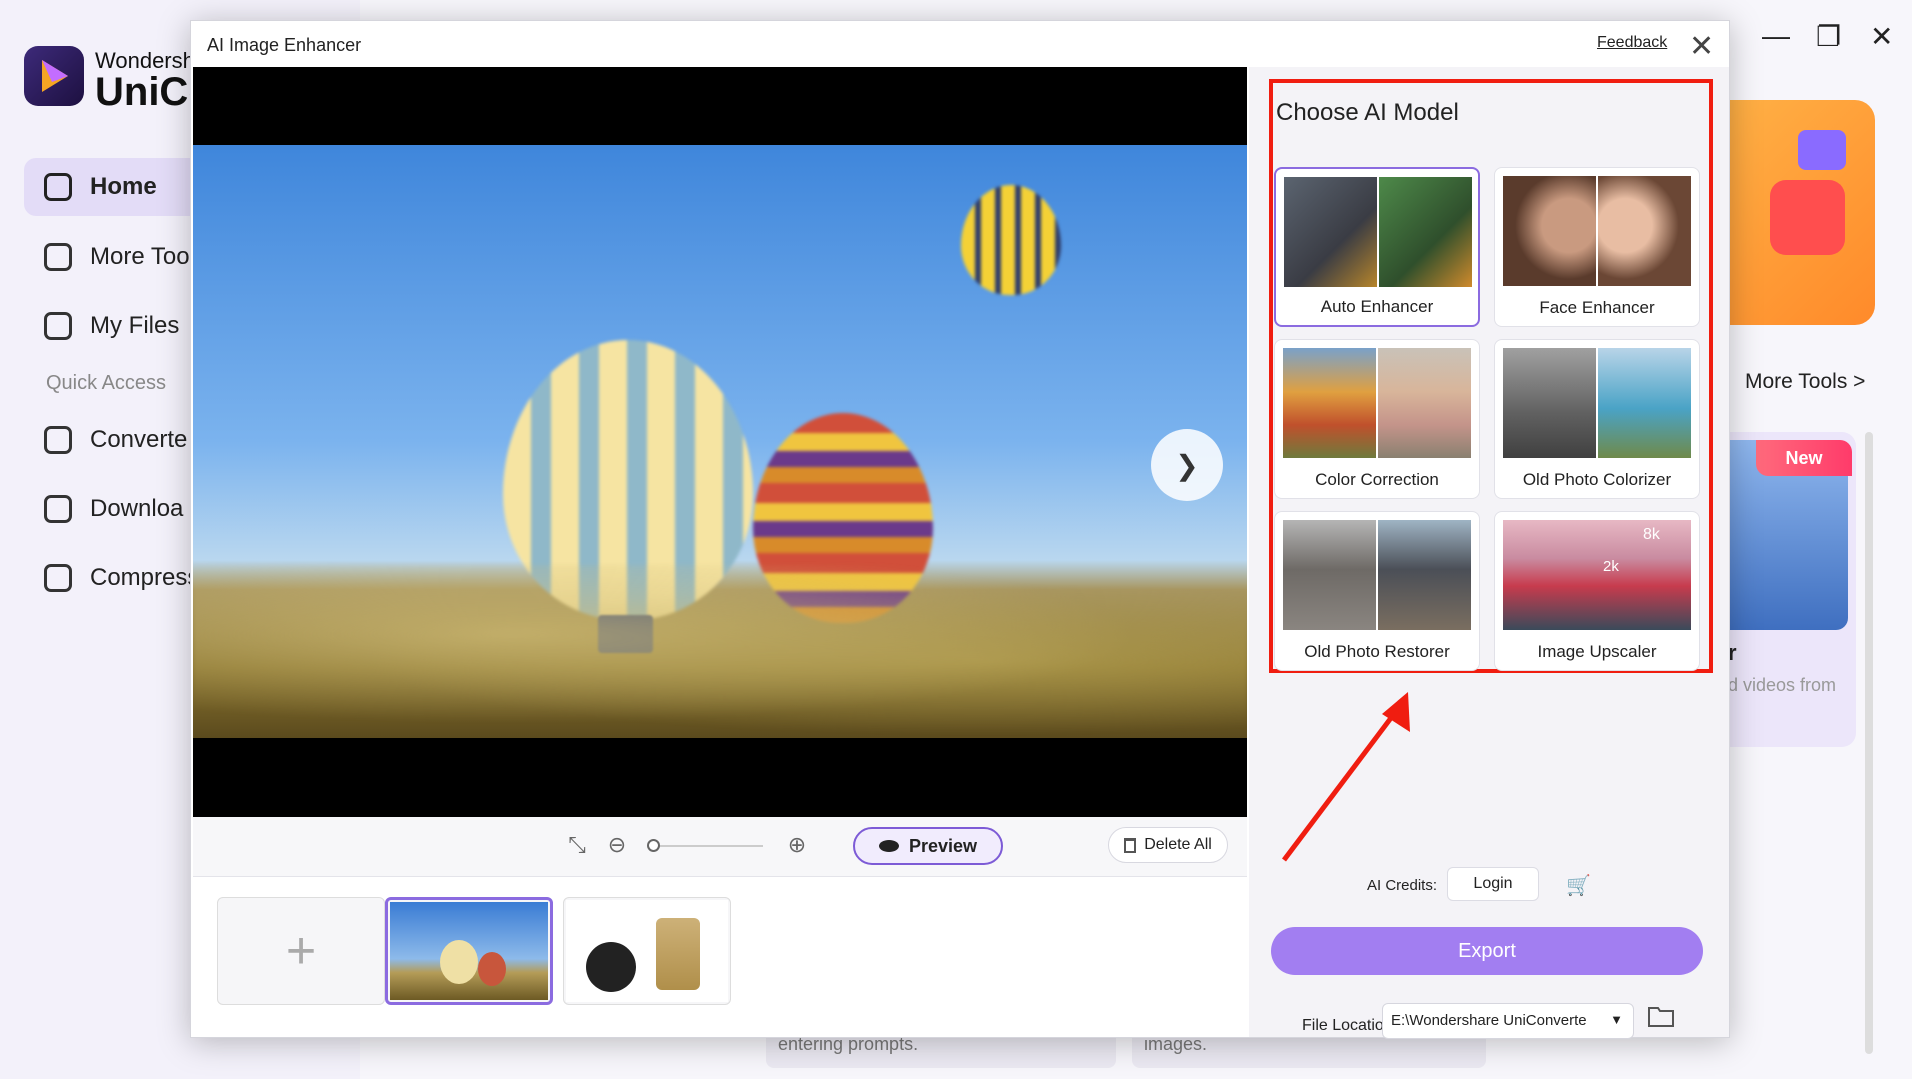  Describe the element at coordinates (1130, 845) in the screenshot. I see `trash-icon` at that location.